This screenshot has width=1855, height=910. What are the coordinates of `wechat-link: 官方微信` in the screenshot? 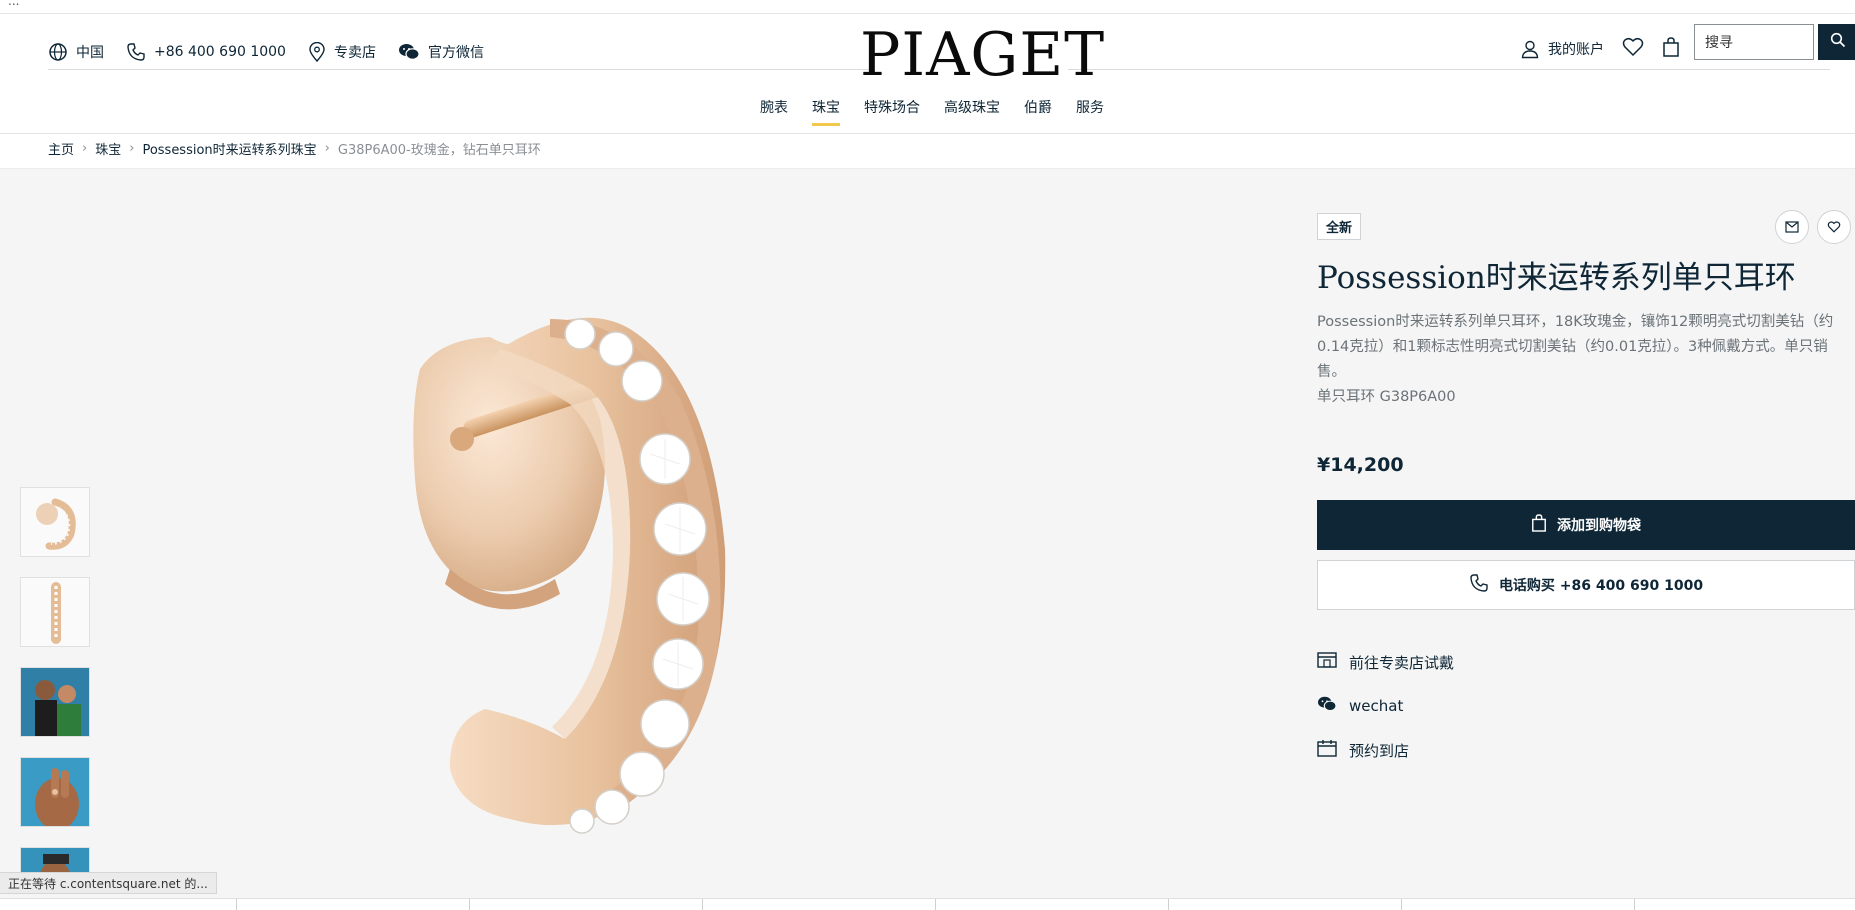 It's located at (441, 52).